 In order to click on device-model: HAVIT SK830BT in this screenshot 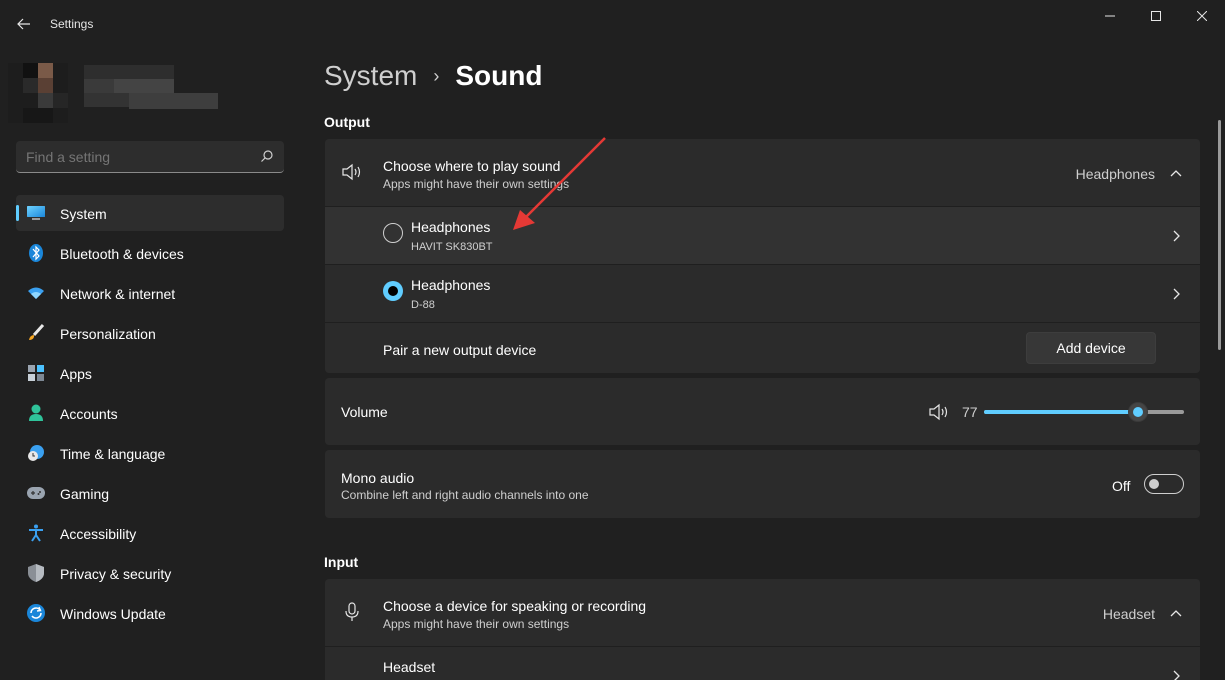, I will do `click(452, 247)`.